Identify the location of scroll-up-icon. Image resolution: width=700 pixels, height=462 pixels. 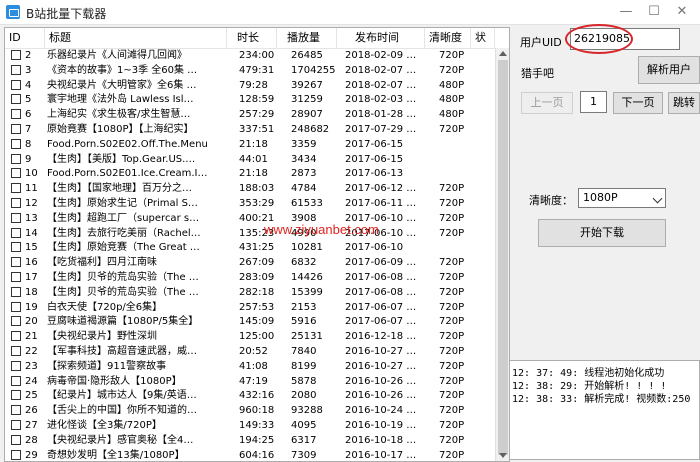
(503, 53).